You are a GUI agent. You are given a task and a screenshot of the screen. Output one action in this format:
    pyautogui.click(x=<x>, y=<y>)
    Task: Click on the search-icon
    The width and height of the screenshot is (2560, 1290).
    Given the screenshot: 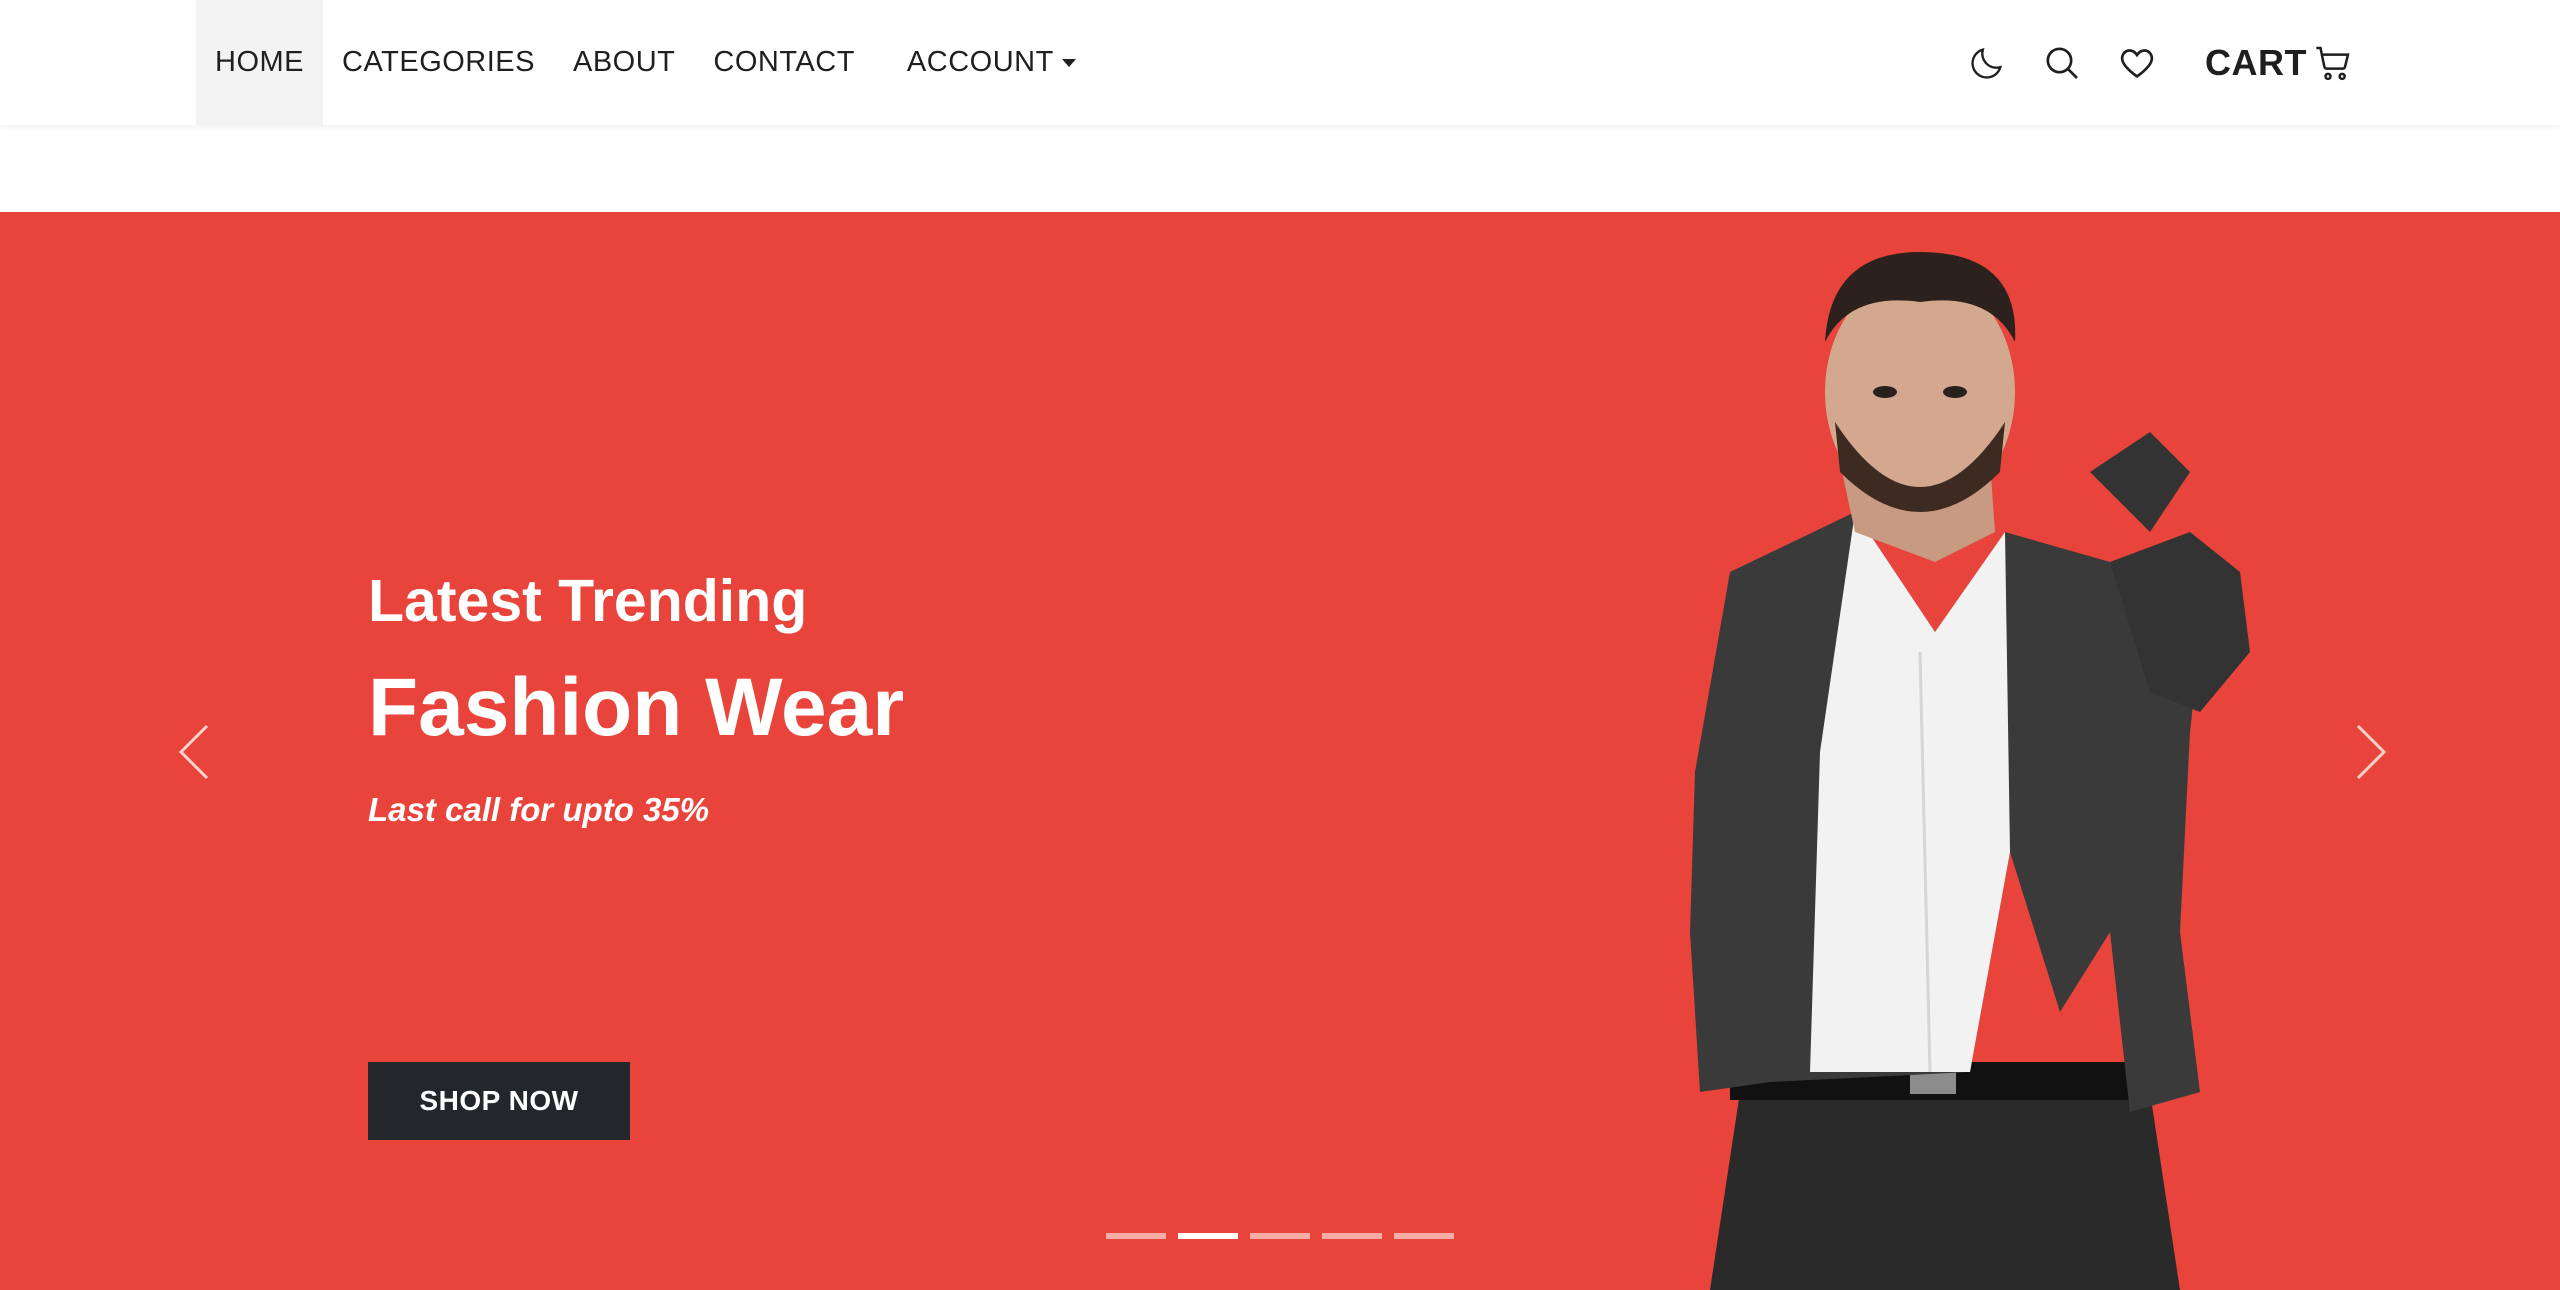 What is the action you would take?
    pyautogui.click(x=2062, y=63)
    